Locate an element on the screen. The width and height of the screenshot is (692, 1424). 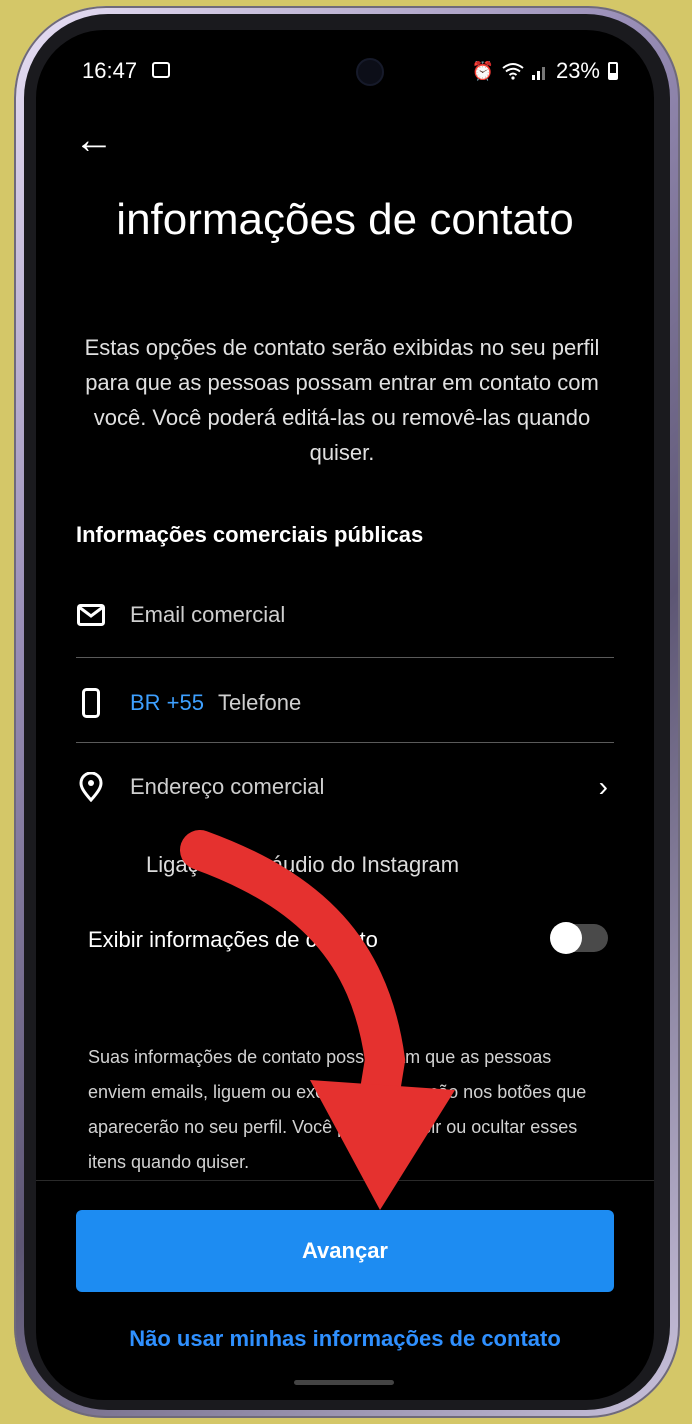
battery-percent: 23% is located at coordinates (577, 70).